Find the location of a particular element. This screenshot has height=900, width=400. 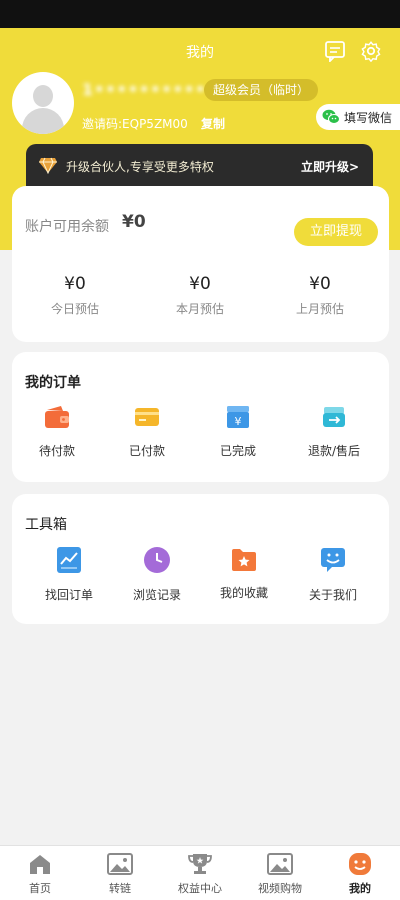

order-refund-aftersale: 退款/售后 is located at coordinates (334, 431).